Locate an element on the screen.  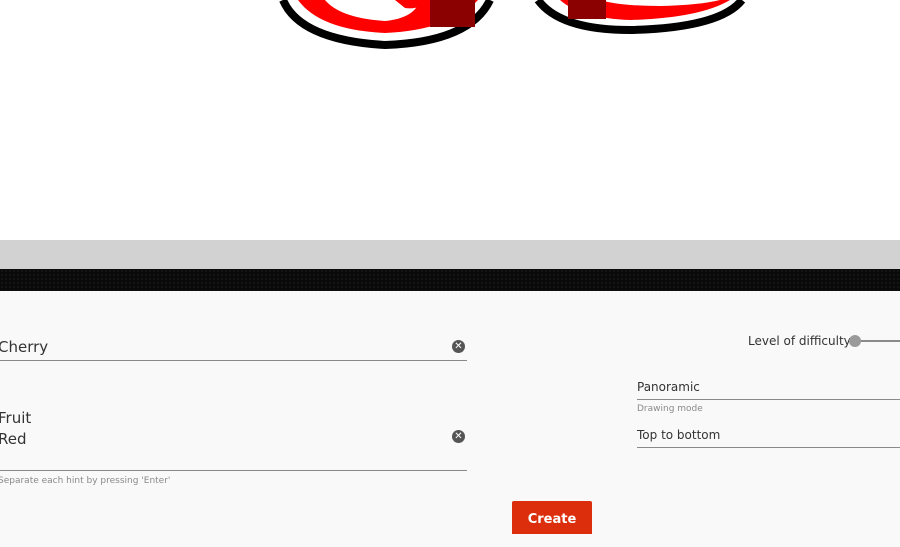
view-mode-value: Panoramic is located at coordinates (668, 387).